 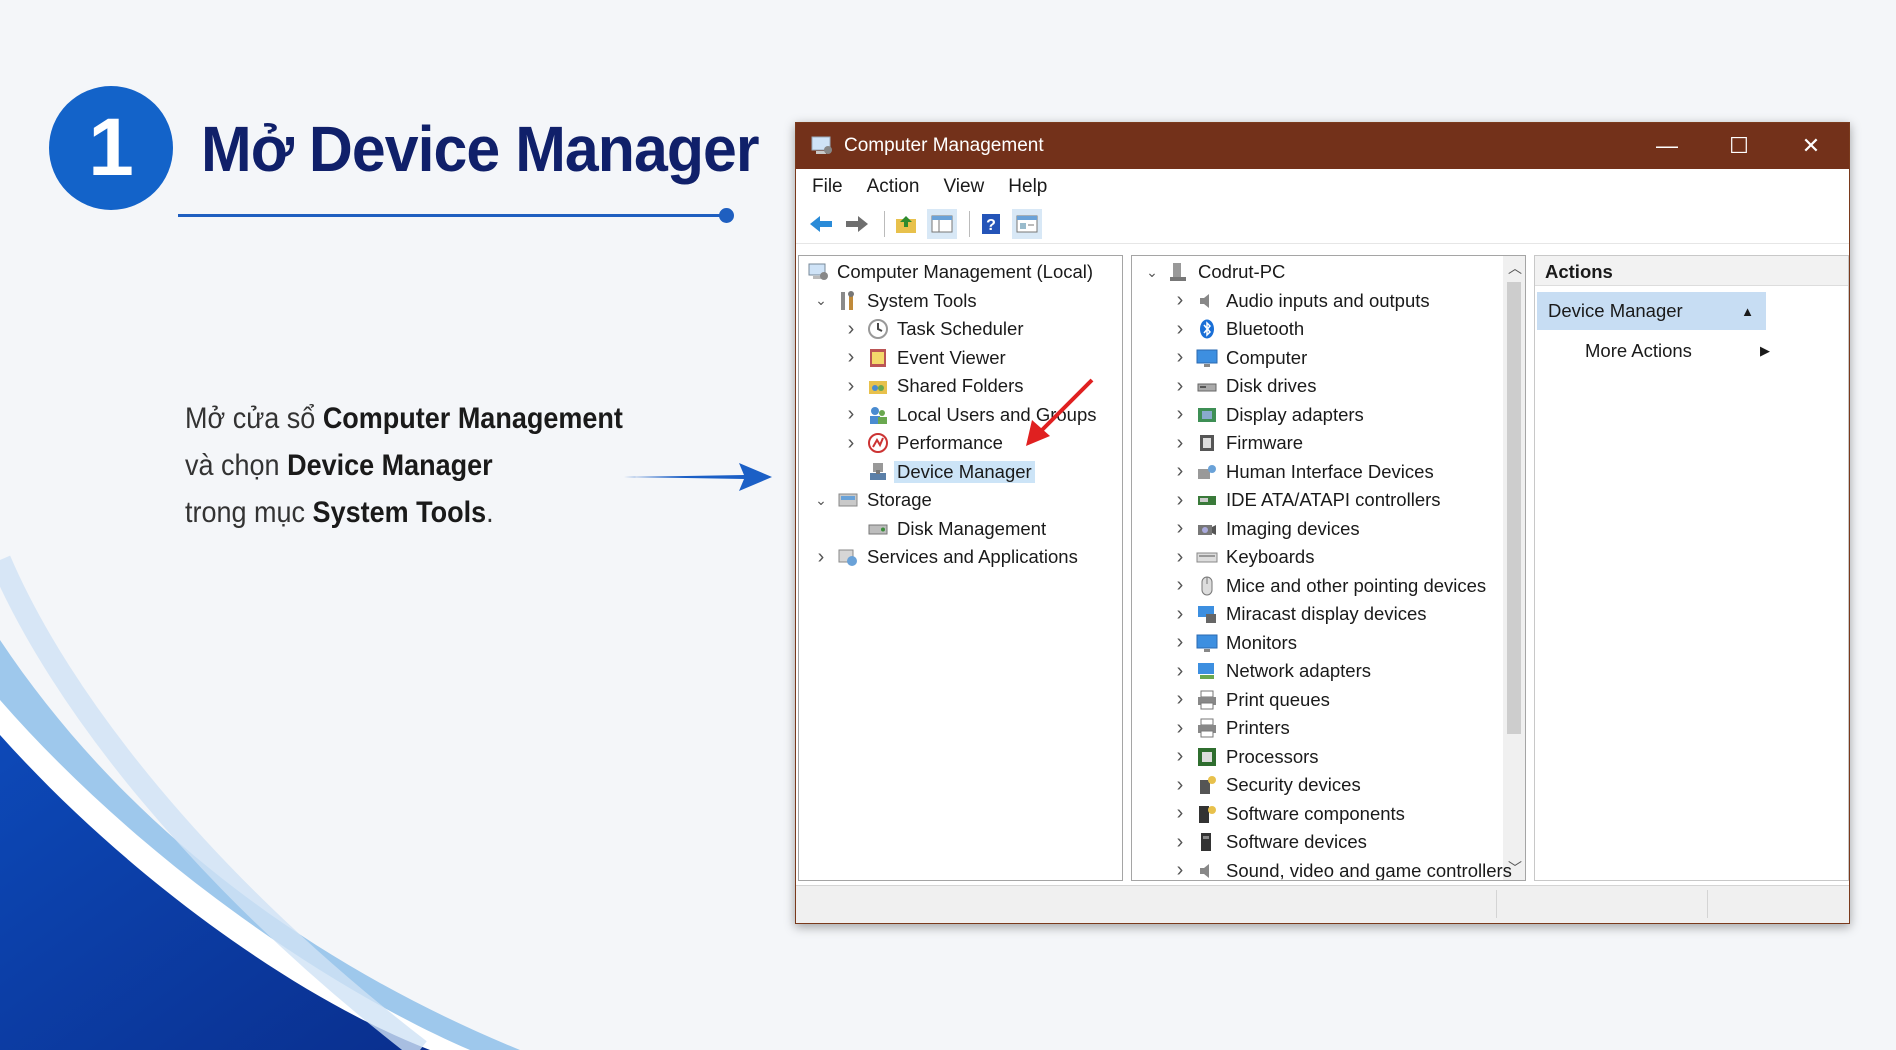 I want to click on tree-item-system-tools: ⌄ System Tools, so click(x=960, y=301).